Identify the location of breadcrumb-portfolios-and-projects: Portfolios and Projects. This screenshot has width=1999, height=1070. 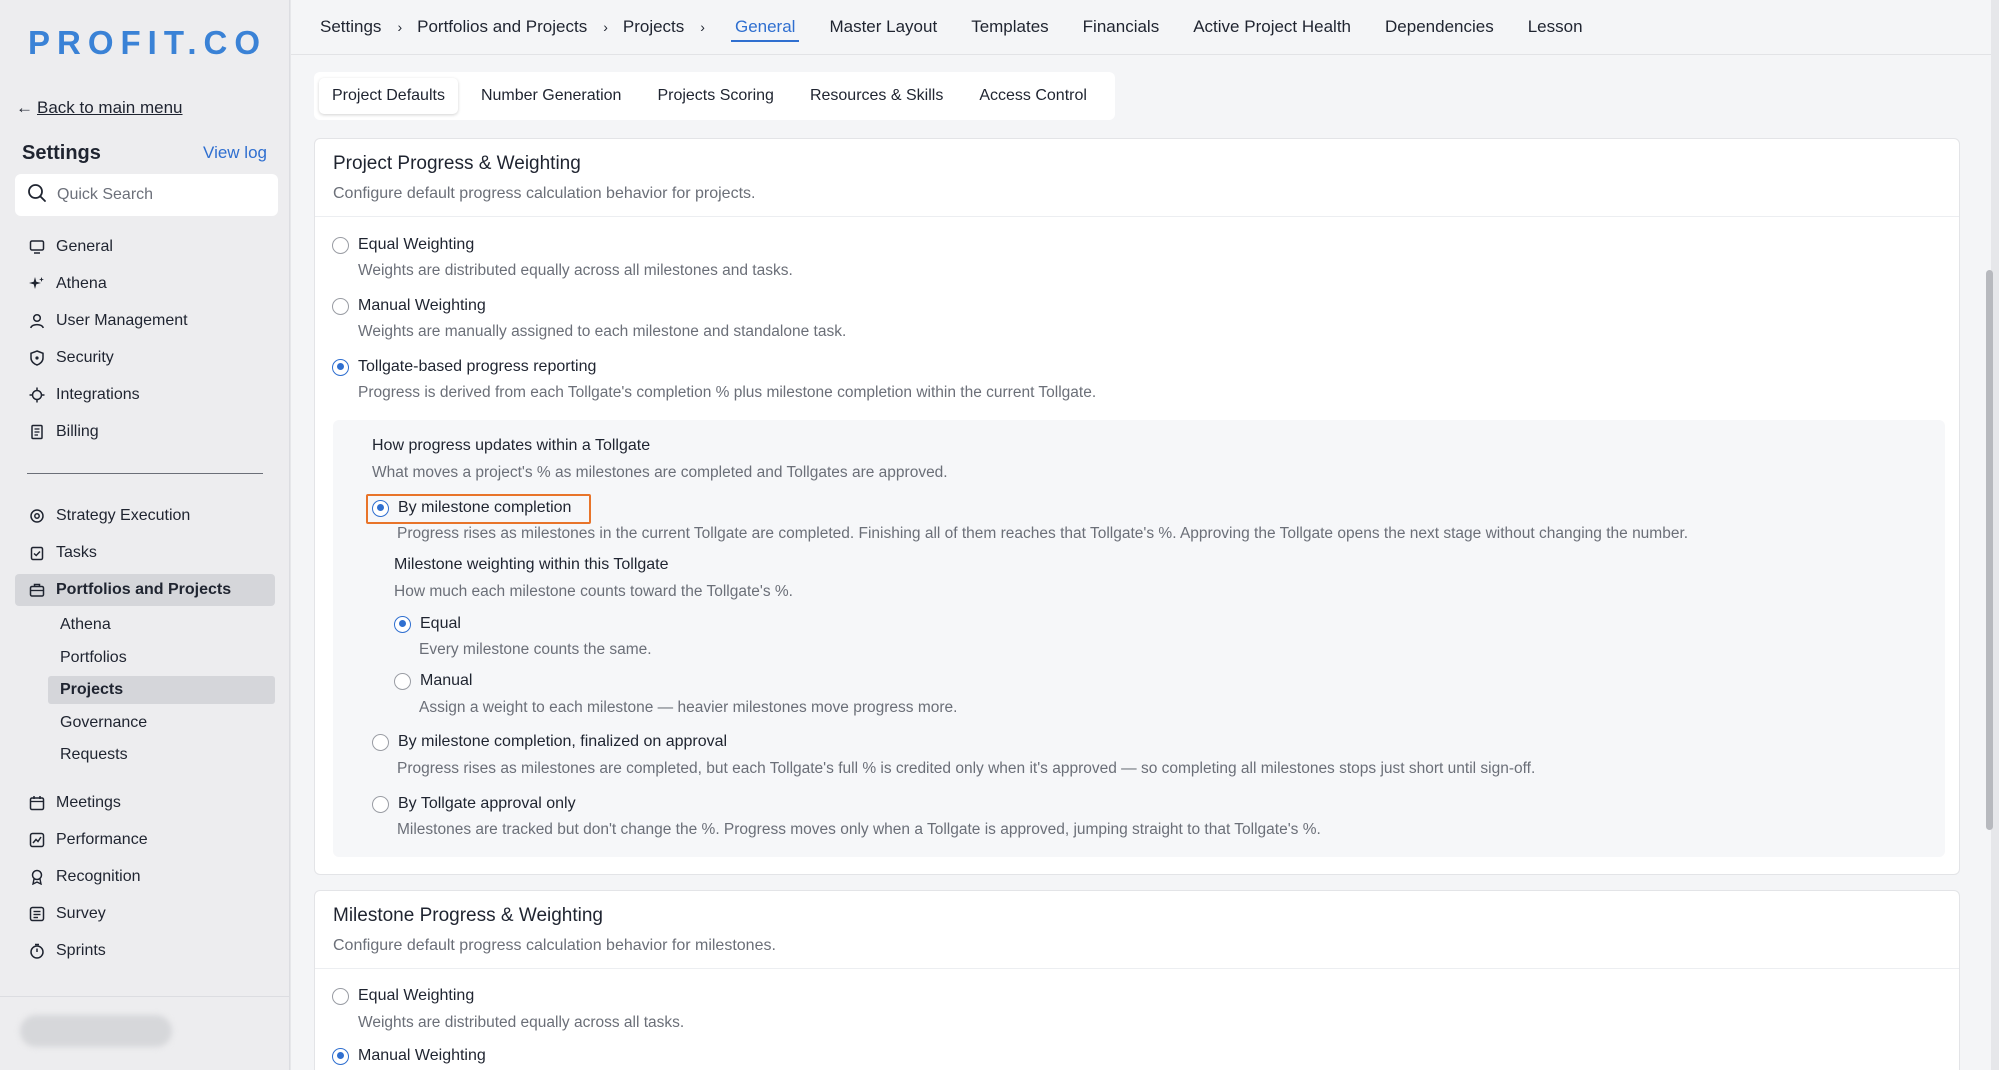
(502, 27).